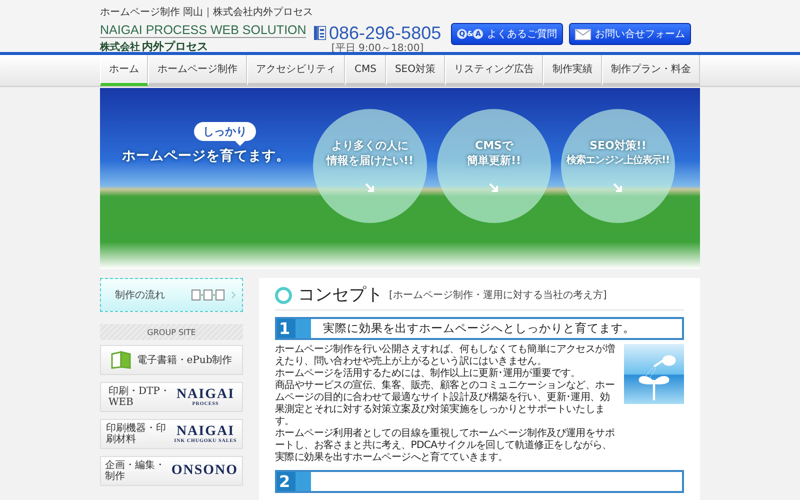 The height and width of the screenshot is (500, 800). I want to click on site-tagline: ホームページ制作 岡山｜株式会社内外プロセス, so click(207, 12).